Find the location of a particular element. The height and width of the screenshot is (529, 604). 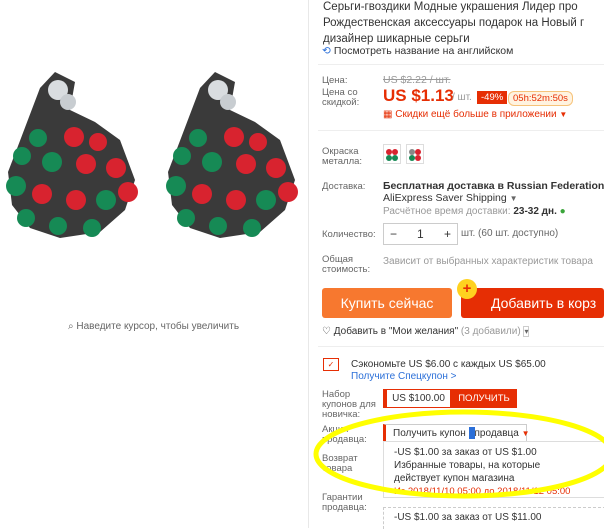

save-offer: ✓ Сэкономьте US $6.00 с каждых US $65.00 is located at coordinates (434, 364).